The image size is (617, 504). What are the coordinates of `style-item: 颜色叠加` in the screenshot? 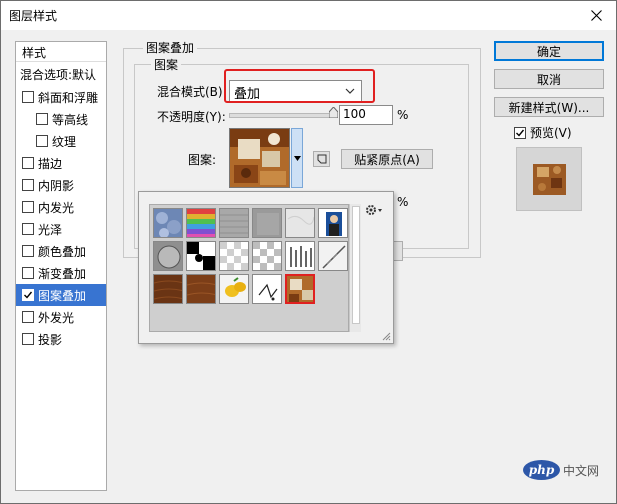 It's located at (61, 251).